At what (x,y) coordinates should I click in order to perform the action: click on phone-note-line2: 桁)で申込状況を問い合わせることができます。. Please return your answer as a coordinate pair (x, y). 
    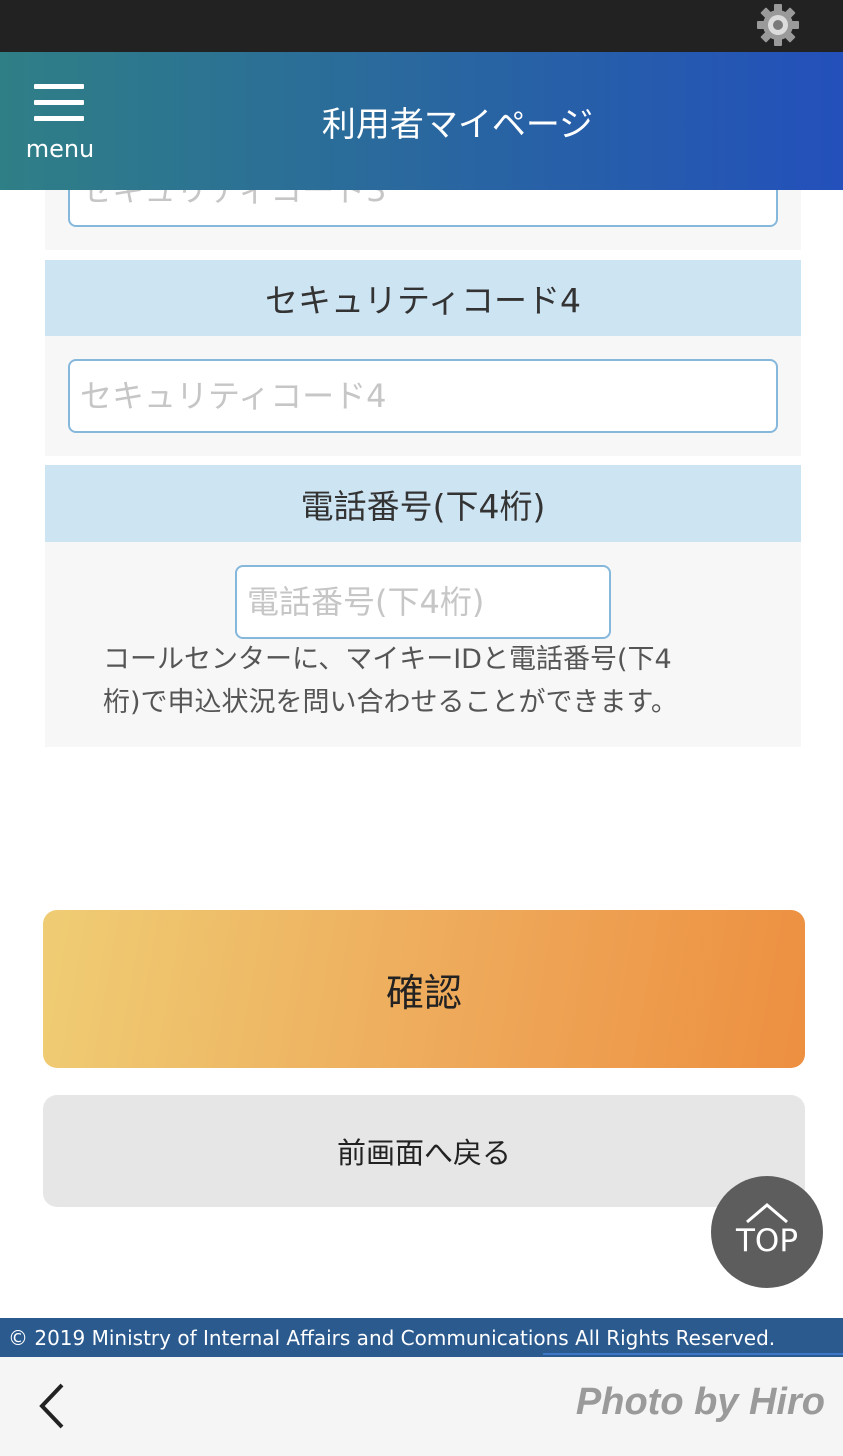
    Looking at the image, I should click on (390, 702).